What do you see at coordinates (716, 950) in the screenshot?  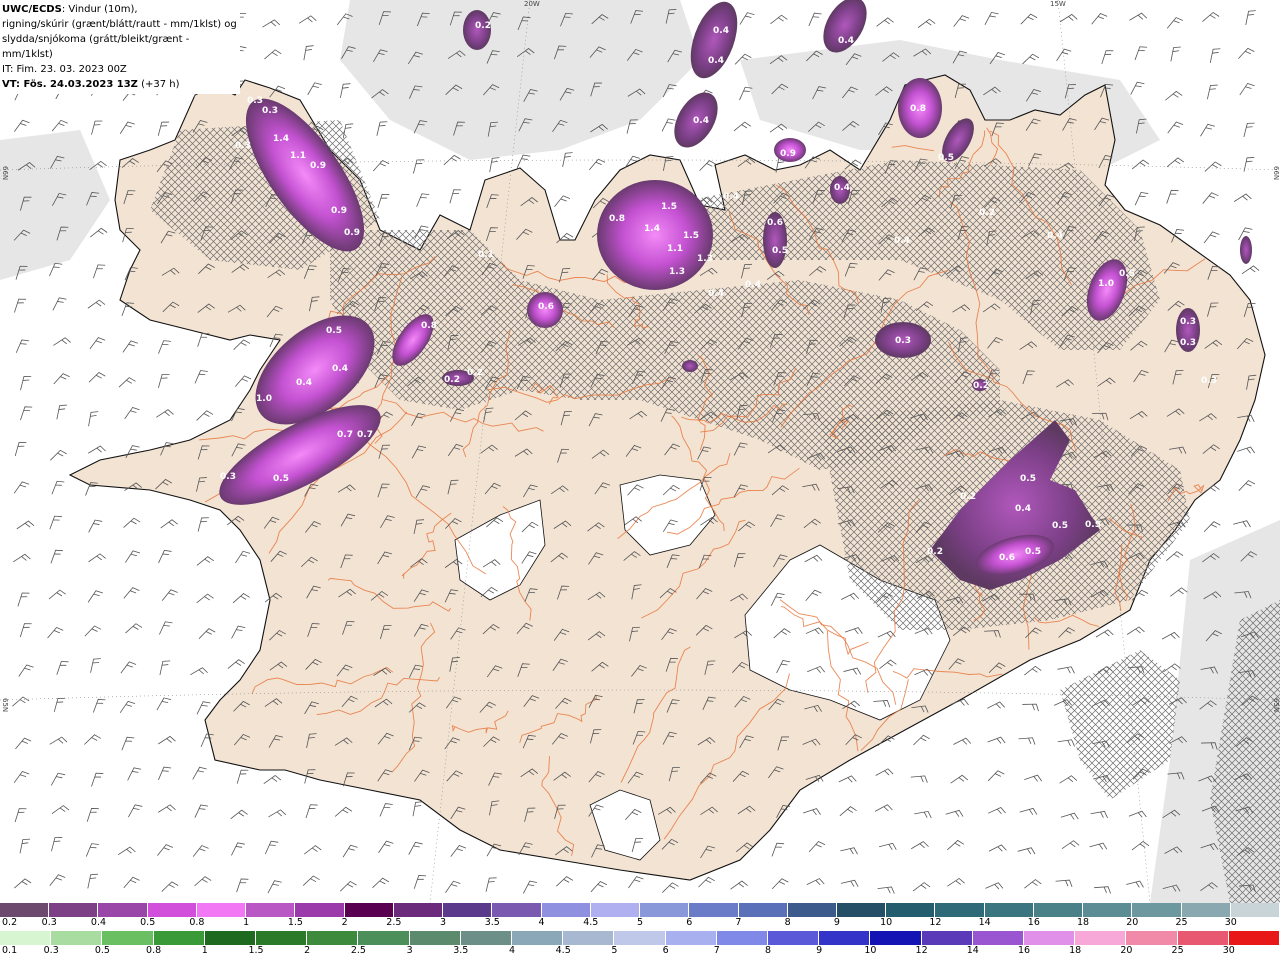 I see `legend-label: 7` at bounding box center [716, 950].